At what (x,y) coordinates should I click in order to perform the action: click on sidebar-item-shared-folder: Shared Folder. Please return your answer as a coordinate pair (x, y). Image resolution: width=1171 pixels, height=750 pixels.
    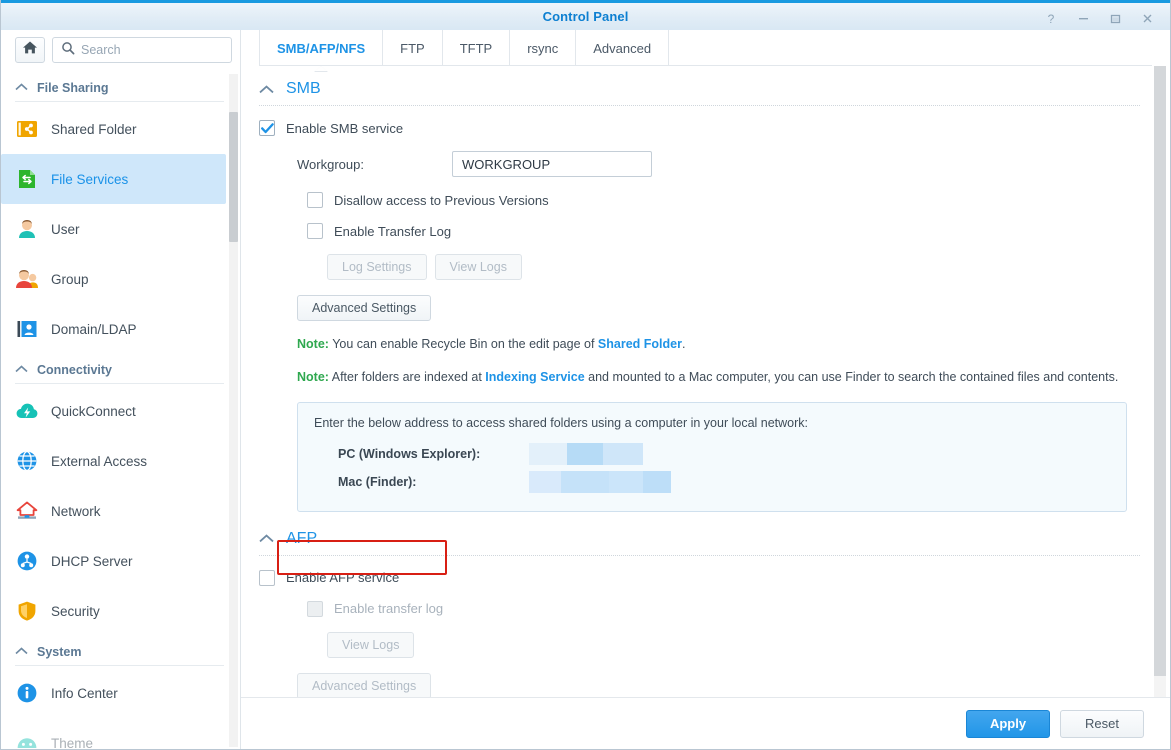
    Looking at the image, I should click on (113, 129).